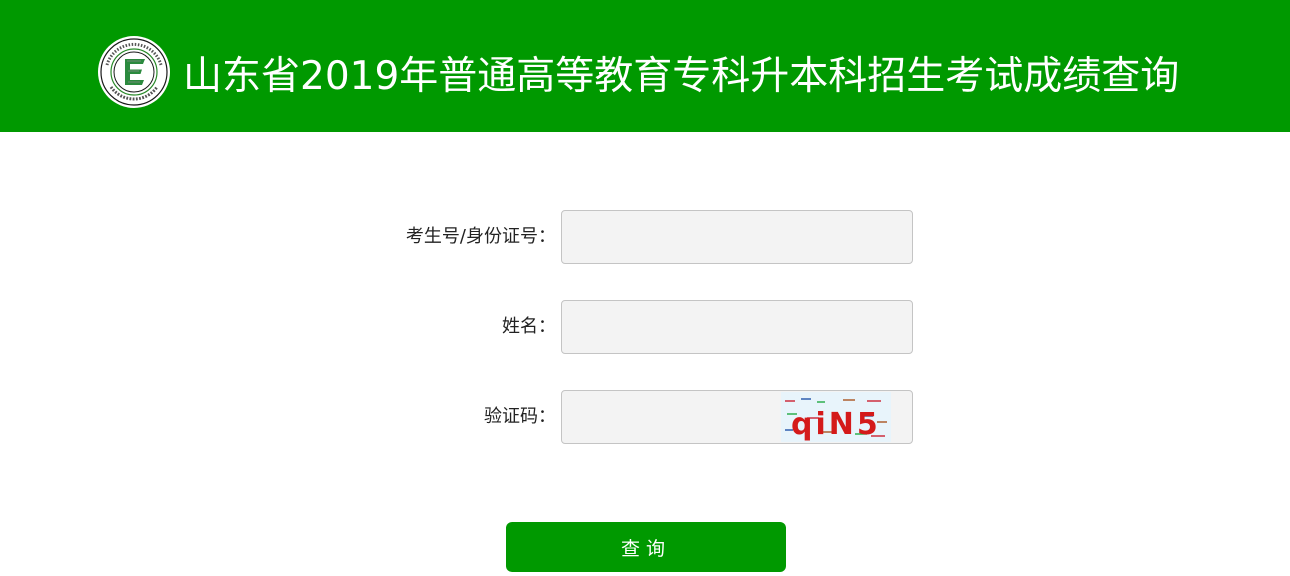  What do you see at coordinates (836, 424) in the screenshot?
I see `captcha-text: qiN5` at bounding box center [836, 424].